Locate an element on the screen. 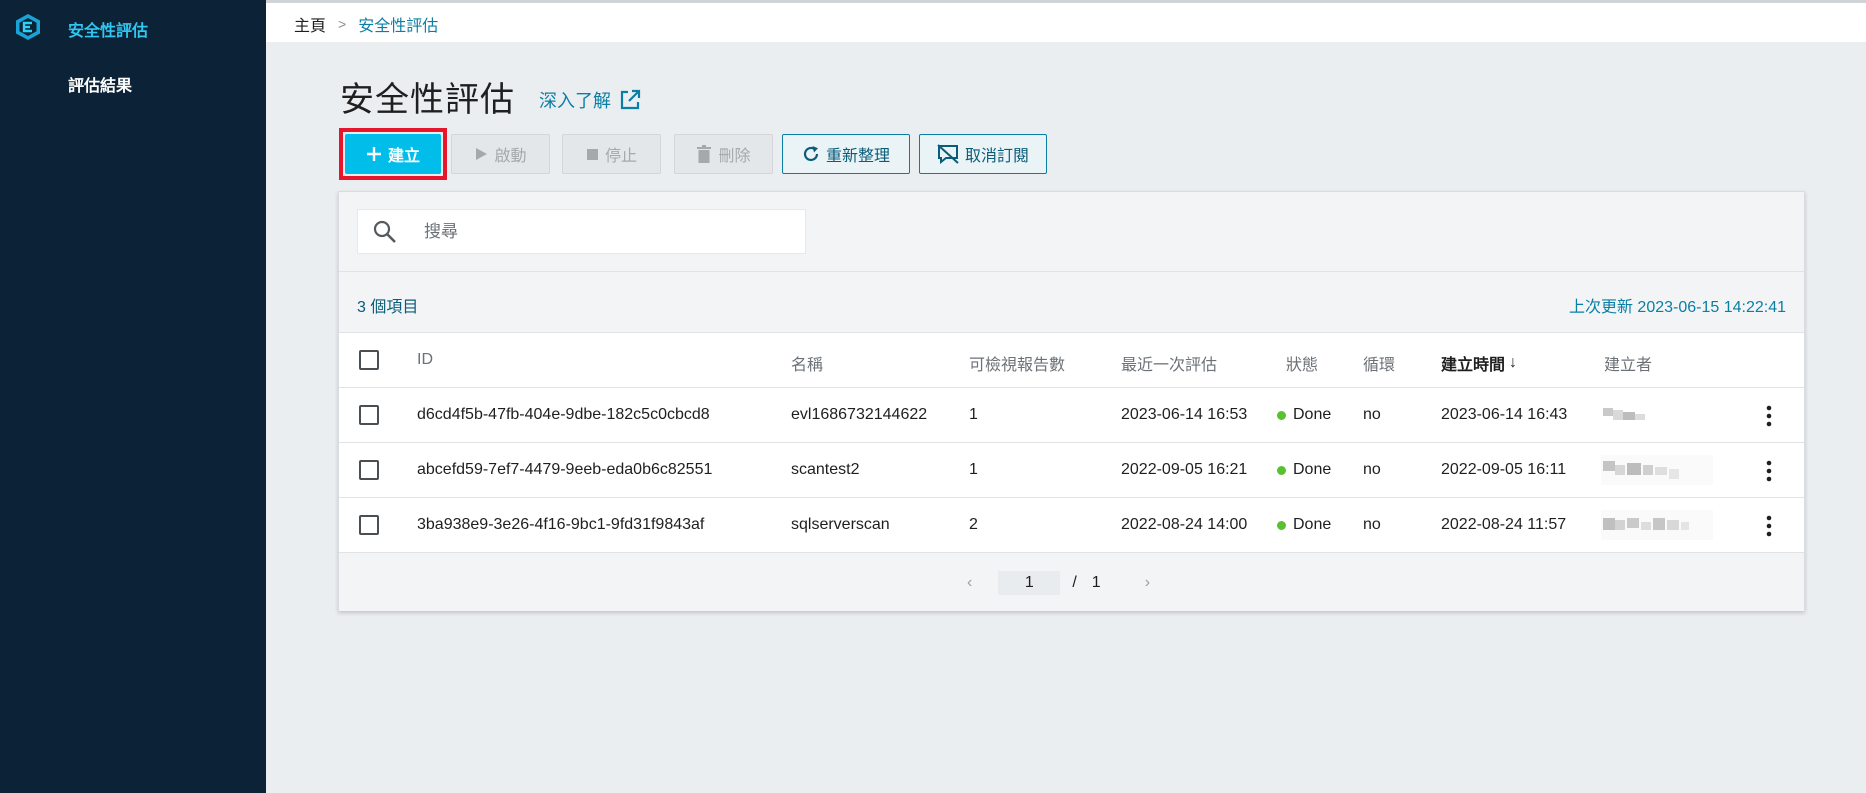  page-title: 安全性評估 is located at coordinates (427, 100).